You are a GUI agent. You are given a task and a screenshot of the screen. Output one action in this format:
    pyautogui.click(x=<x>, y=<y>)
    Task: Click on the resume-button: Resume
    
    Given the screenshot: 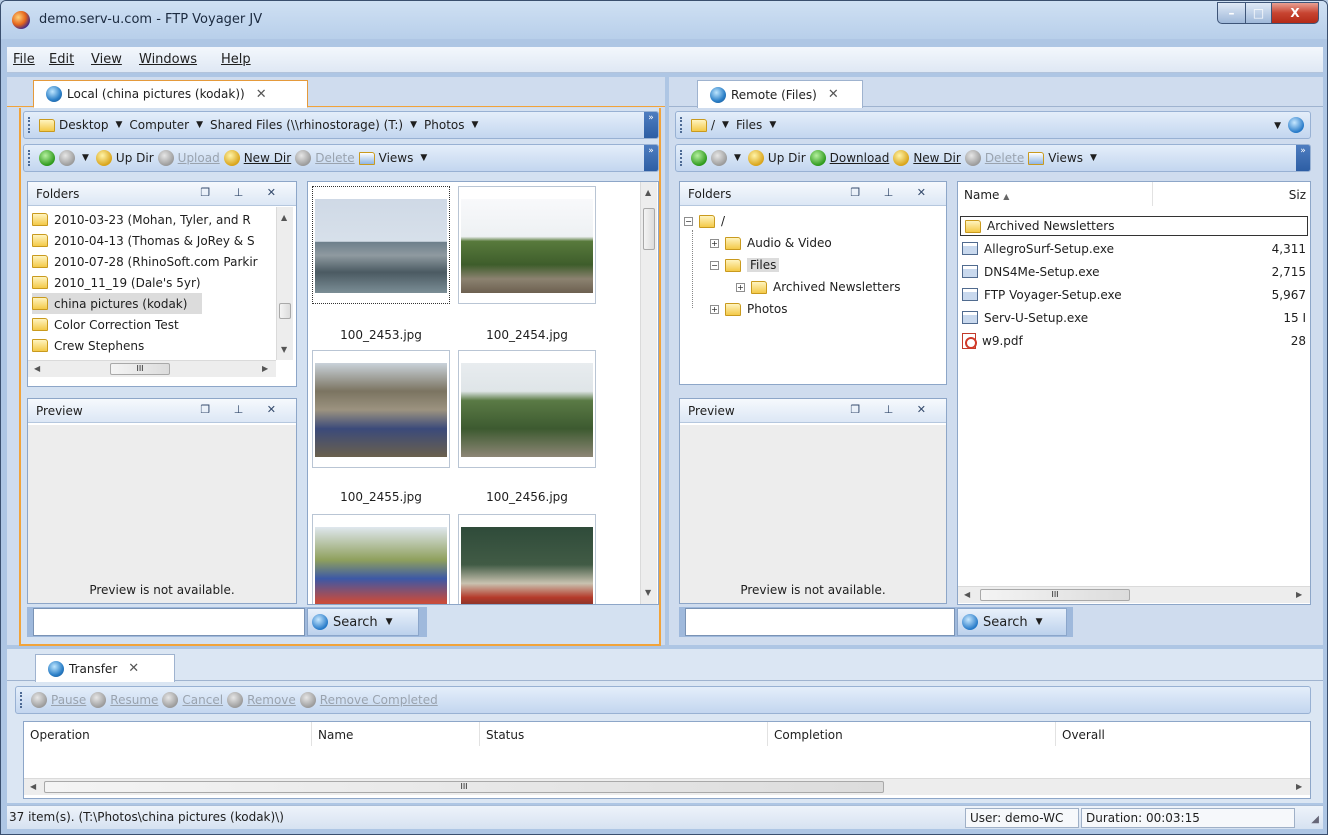 What is the action you would take?
    pyautogui.click(x=134, y=700)
    